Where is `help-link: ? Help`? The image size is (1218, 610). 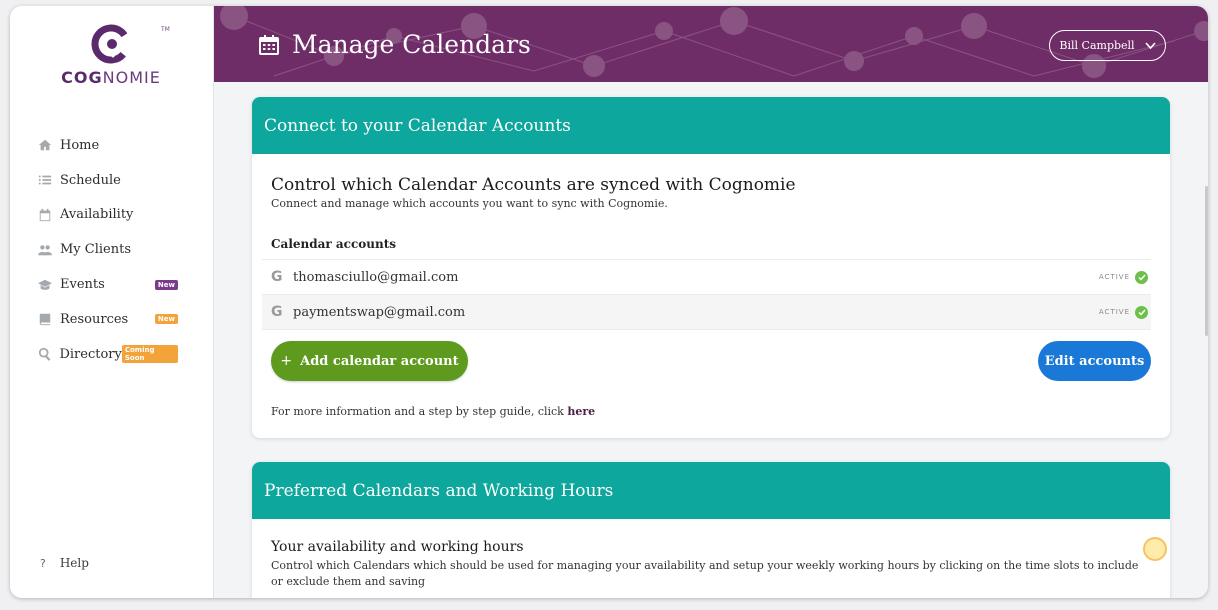
help-link: ? Help is located at coordinates (64, 563).